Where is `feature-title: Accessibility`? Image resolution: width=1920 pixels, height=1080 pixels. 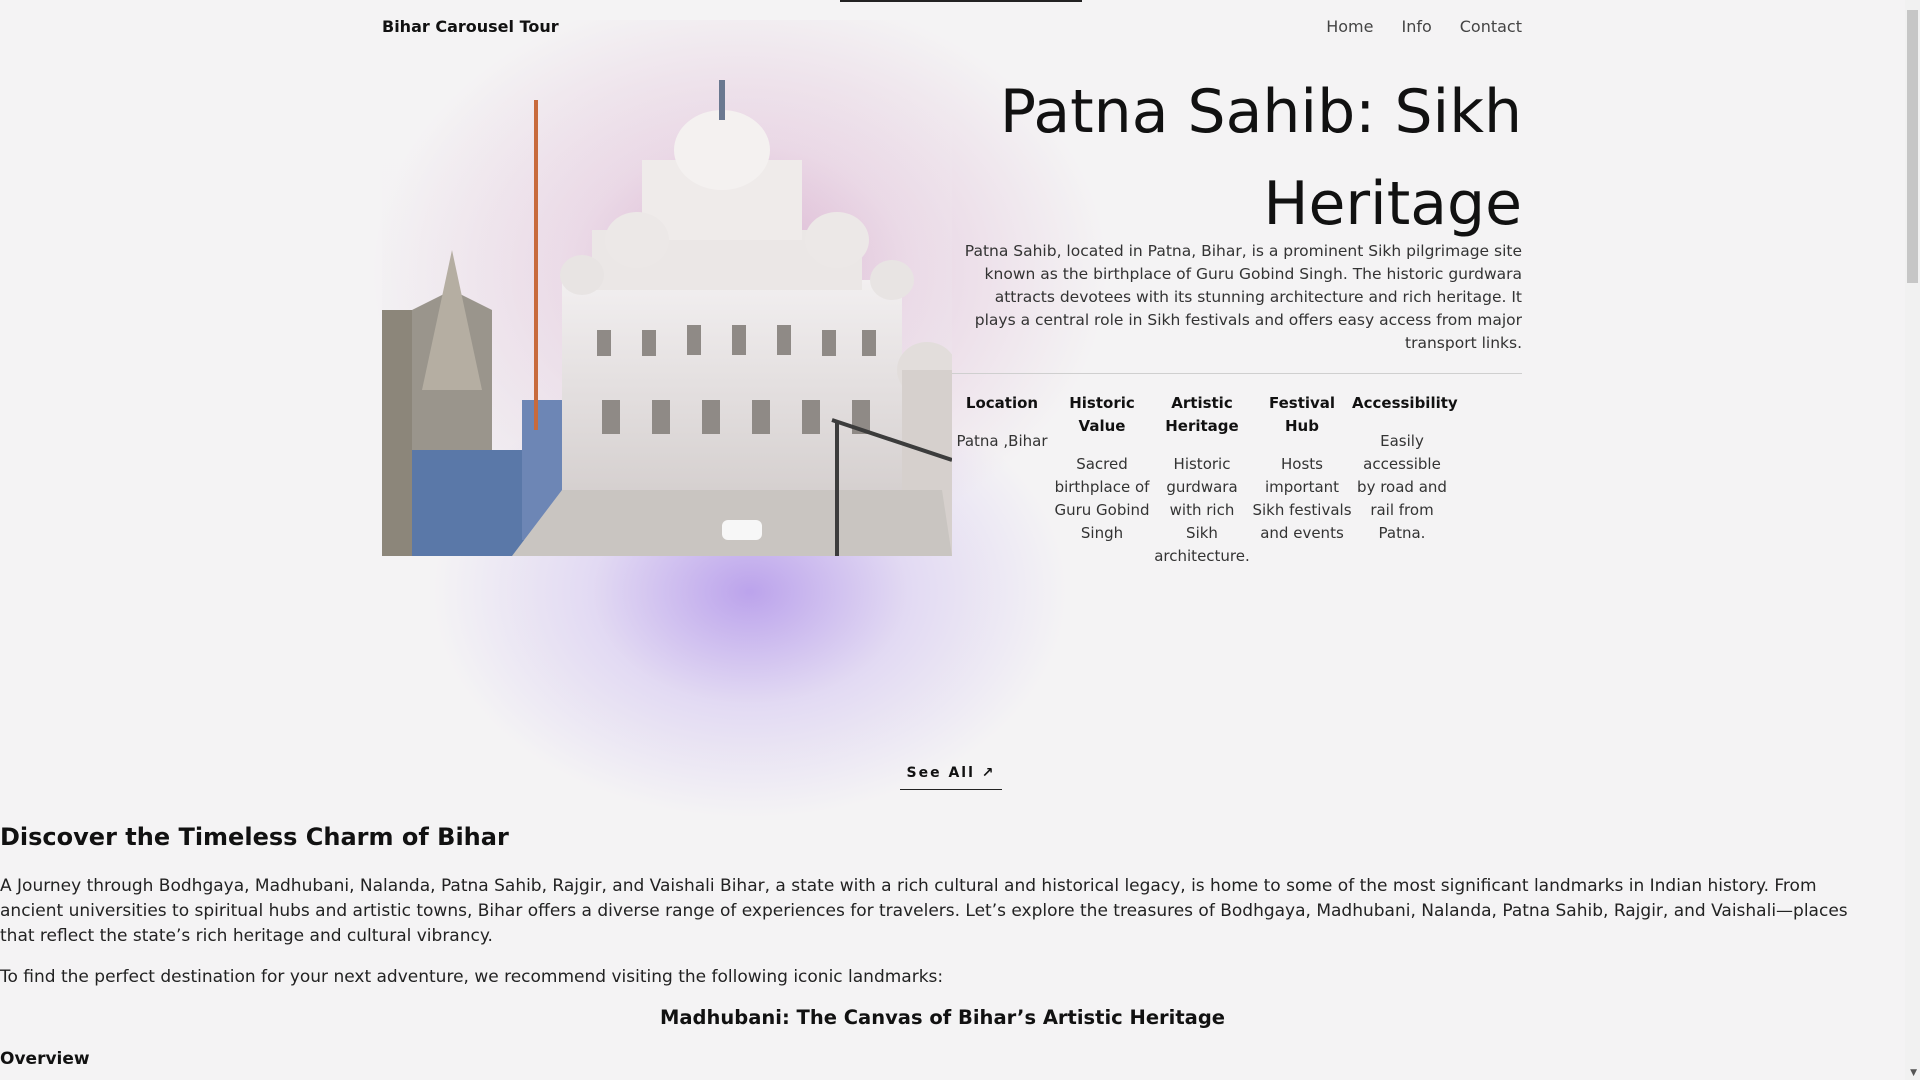 feature-title: Accessibility is located at coordinates (1405, 403).